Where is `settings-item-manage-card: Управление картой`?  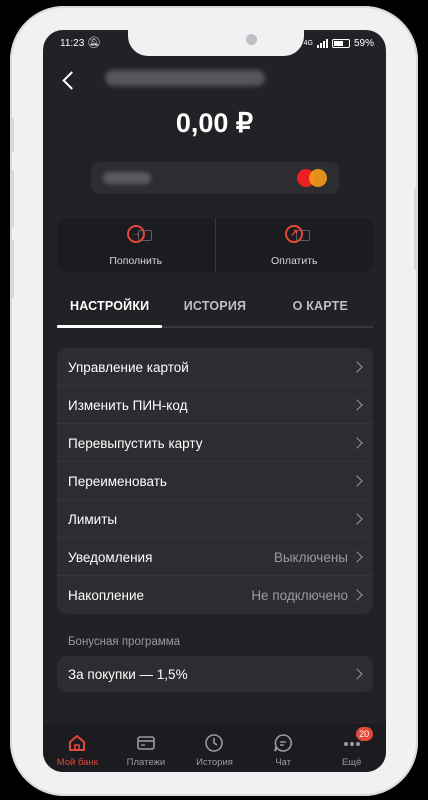 settings-item-manage-card: Управление картой is located at coordinates (215, 367).